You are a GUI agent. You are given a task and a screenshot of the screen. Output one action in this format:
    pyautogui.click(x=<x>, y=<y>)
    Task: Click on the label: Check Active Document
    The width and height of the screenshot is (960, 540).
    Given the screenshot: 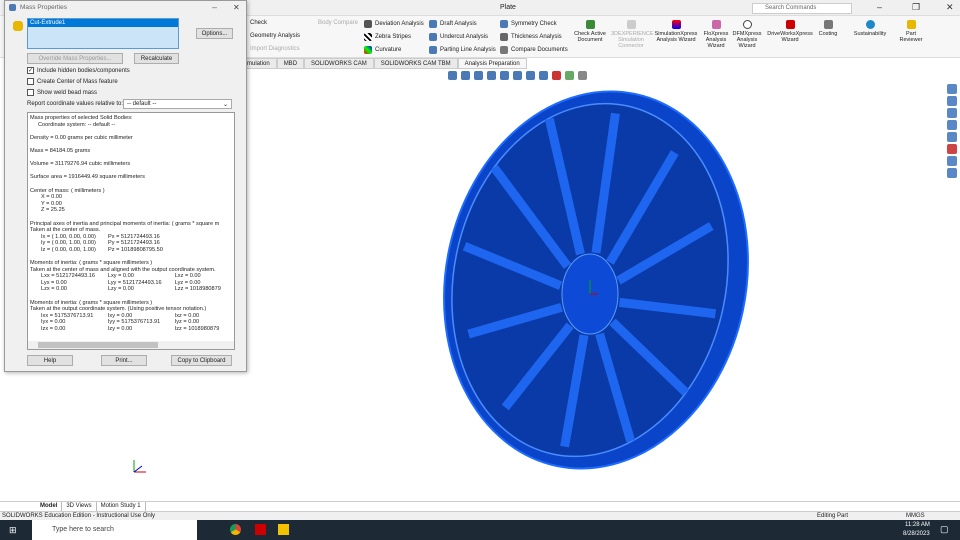 What is the action you would take?
    pyautogui.click(x=590, y=37)
    